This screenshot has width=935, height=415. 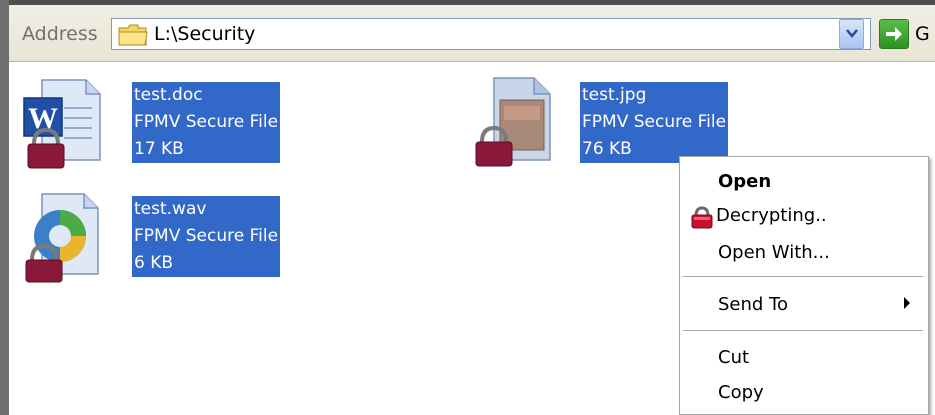 What do you see at coordinates (907, 303) in the screenshot?
I see `submenu-arrow-icon` at bounding box center [907, 303].